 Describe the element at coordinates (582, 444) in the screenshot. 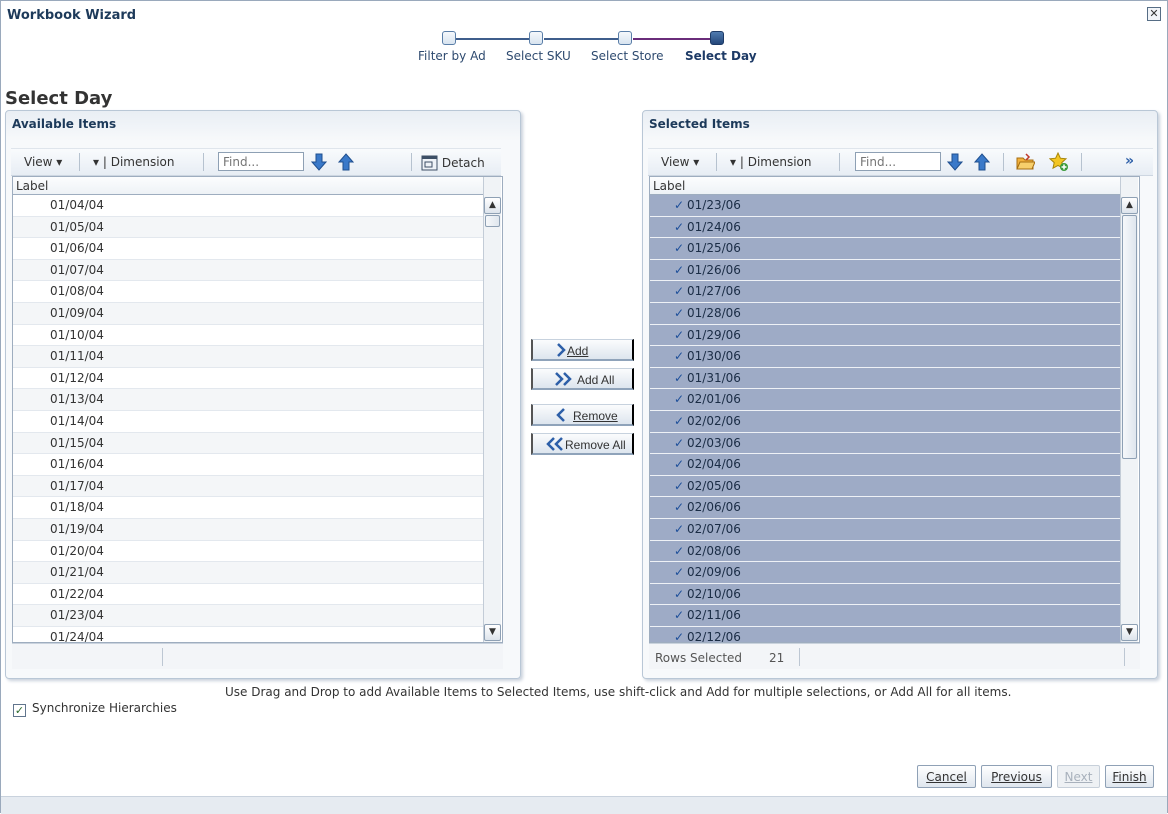

I see `remove-all-button: Remove All` at that location.